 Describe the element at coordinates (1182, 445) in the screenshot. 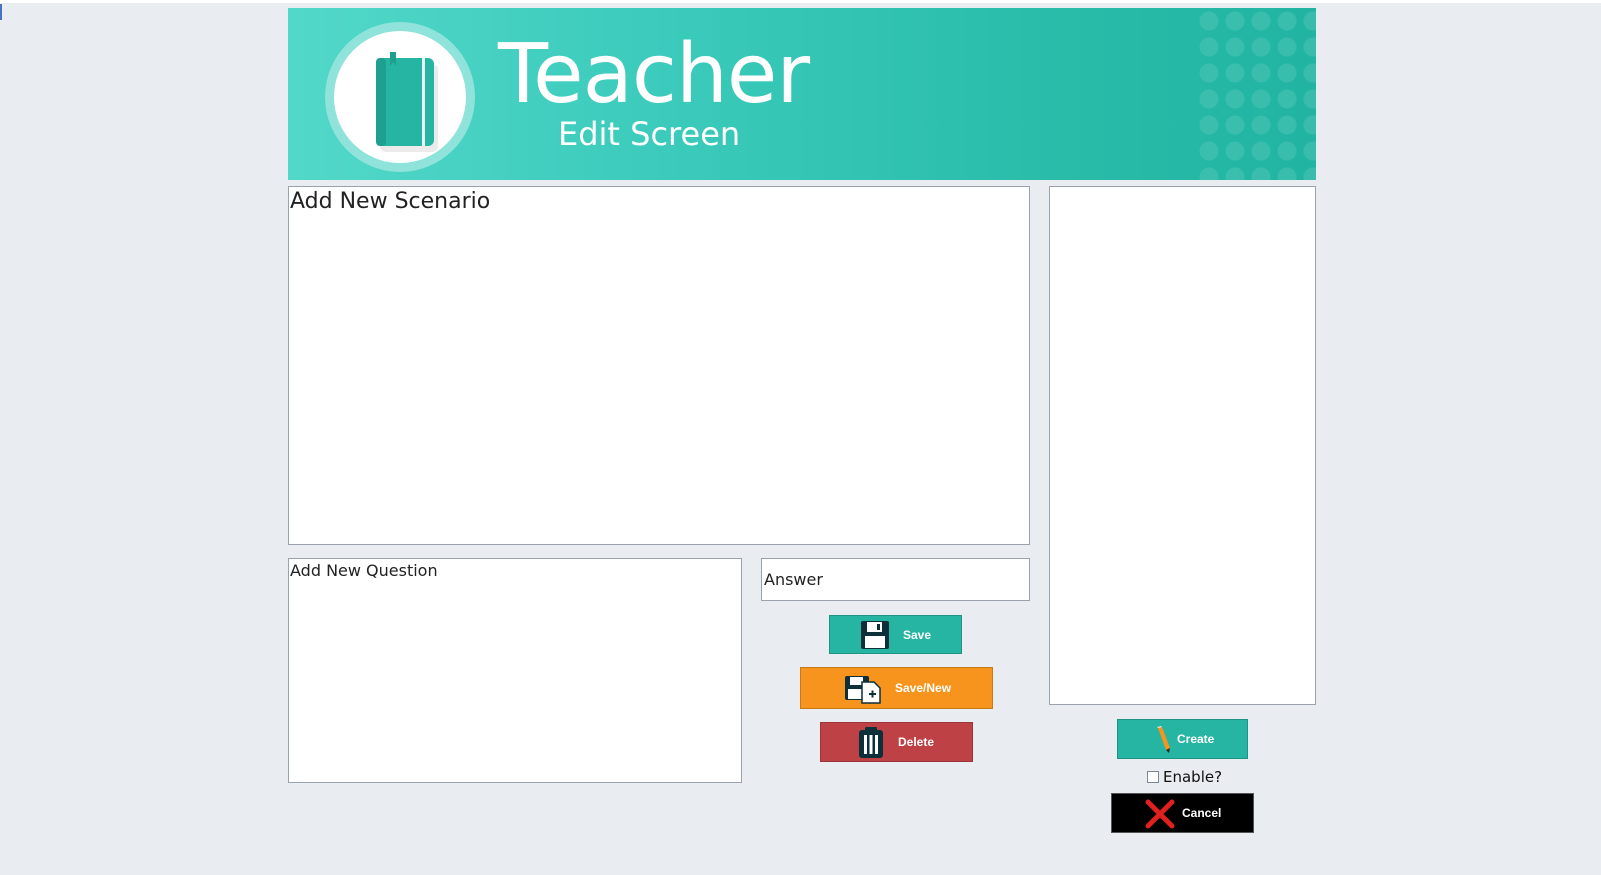

I see `scenario-list-panel` at that location.